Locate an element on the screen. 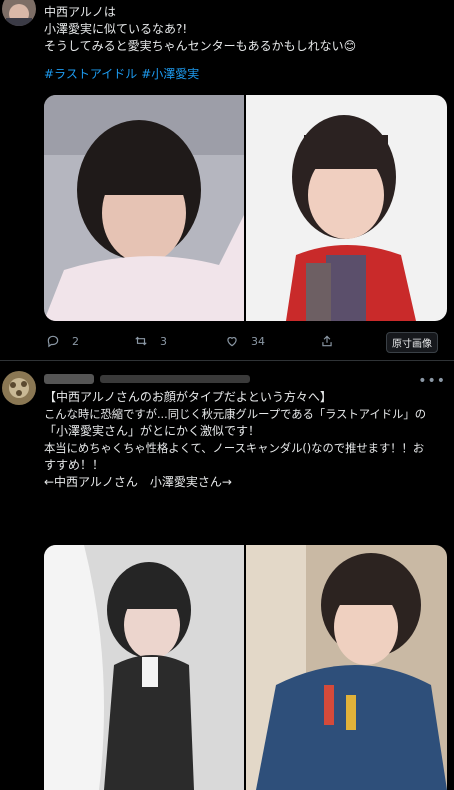 This screenshot has width=454, height=790. hashtag-link: #小澤愛実 is located at coordinates (170, 74).